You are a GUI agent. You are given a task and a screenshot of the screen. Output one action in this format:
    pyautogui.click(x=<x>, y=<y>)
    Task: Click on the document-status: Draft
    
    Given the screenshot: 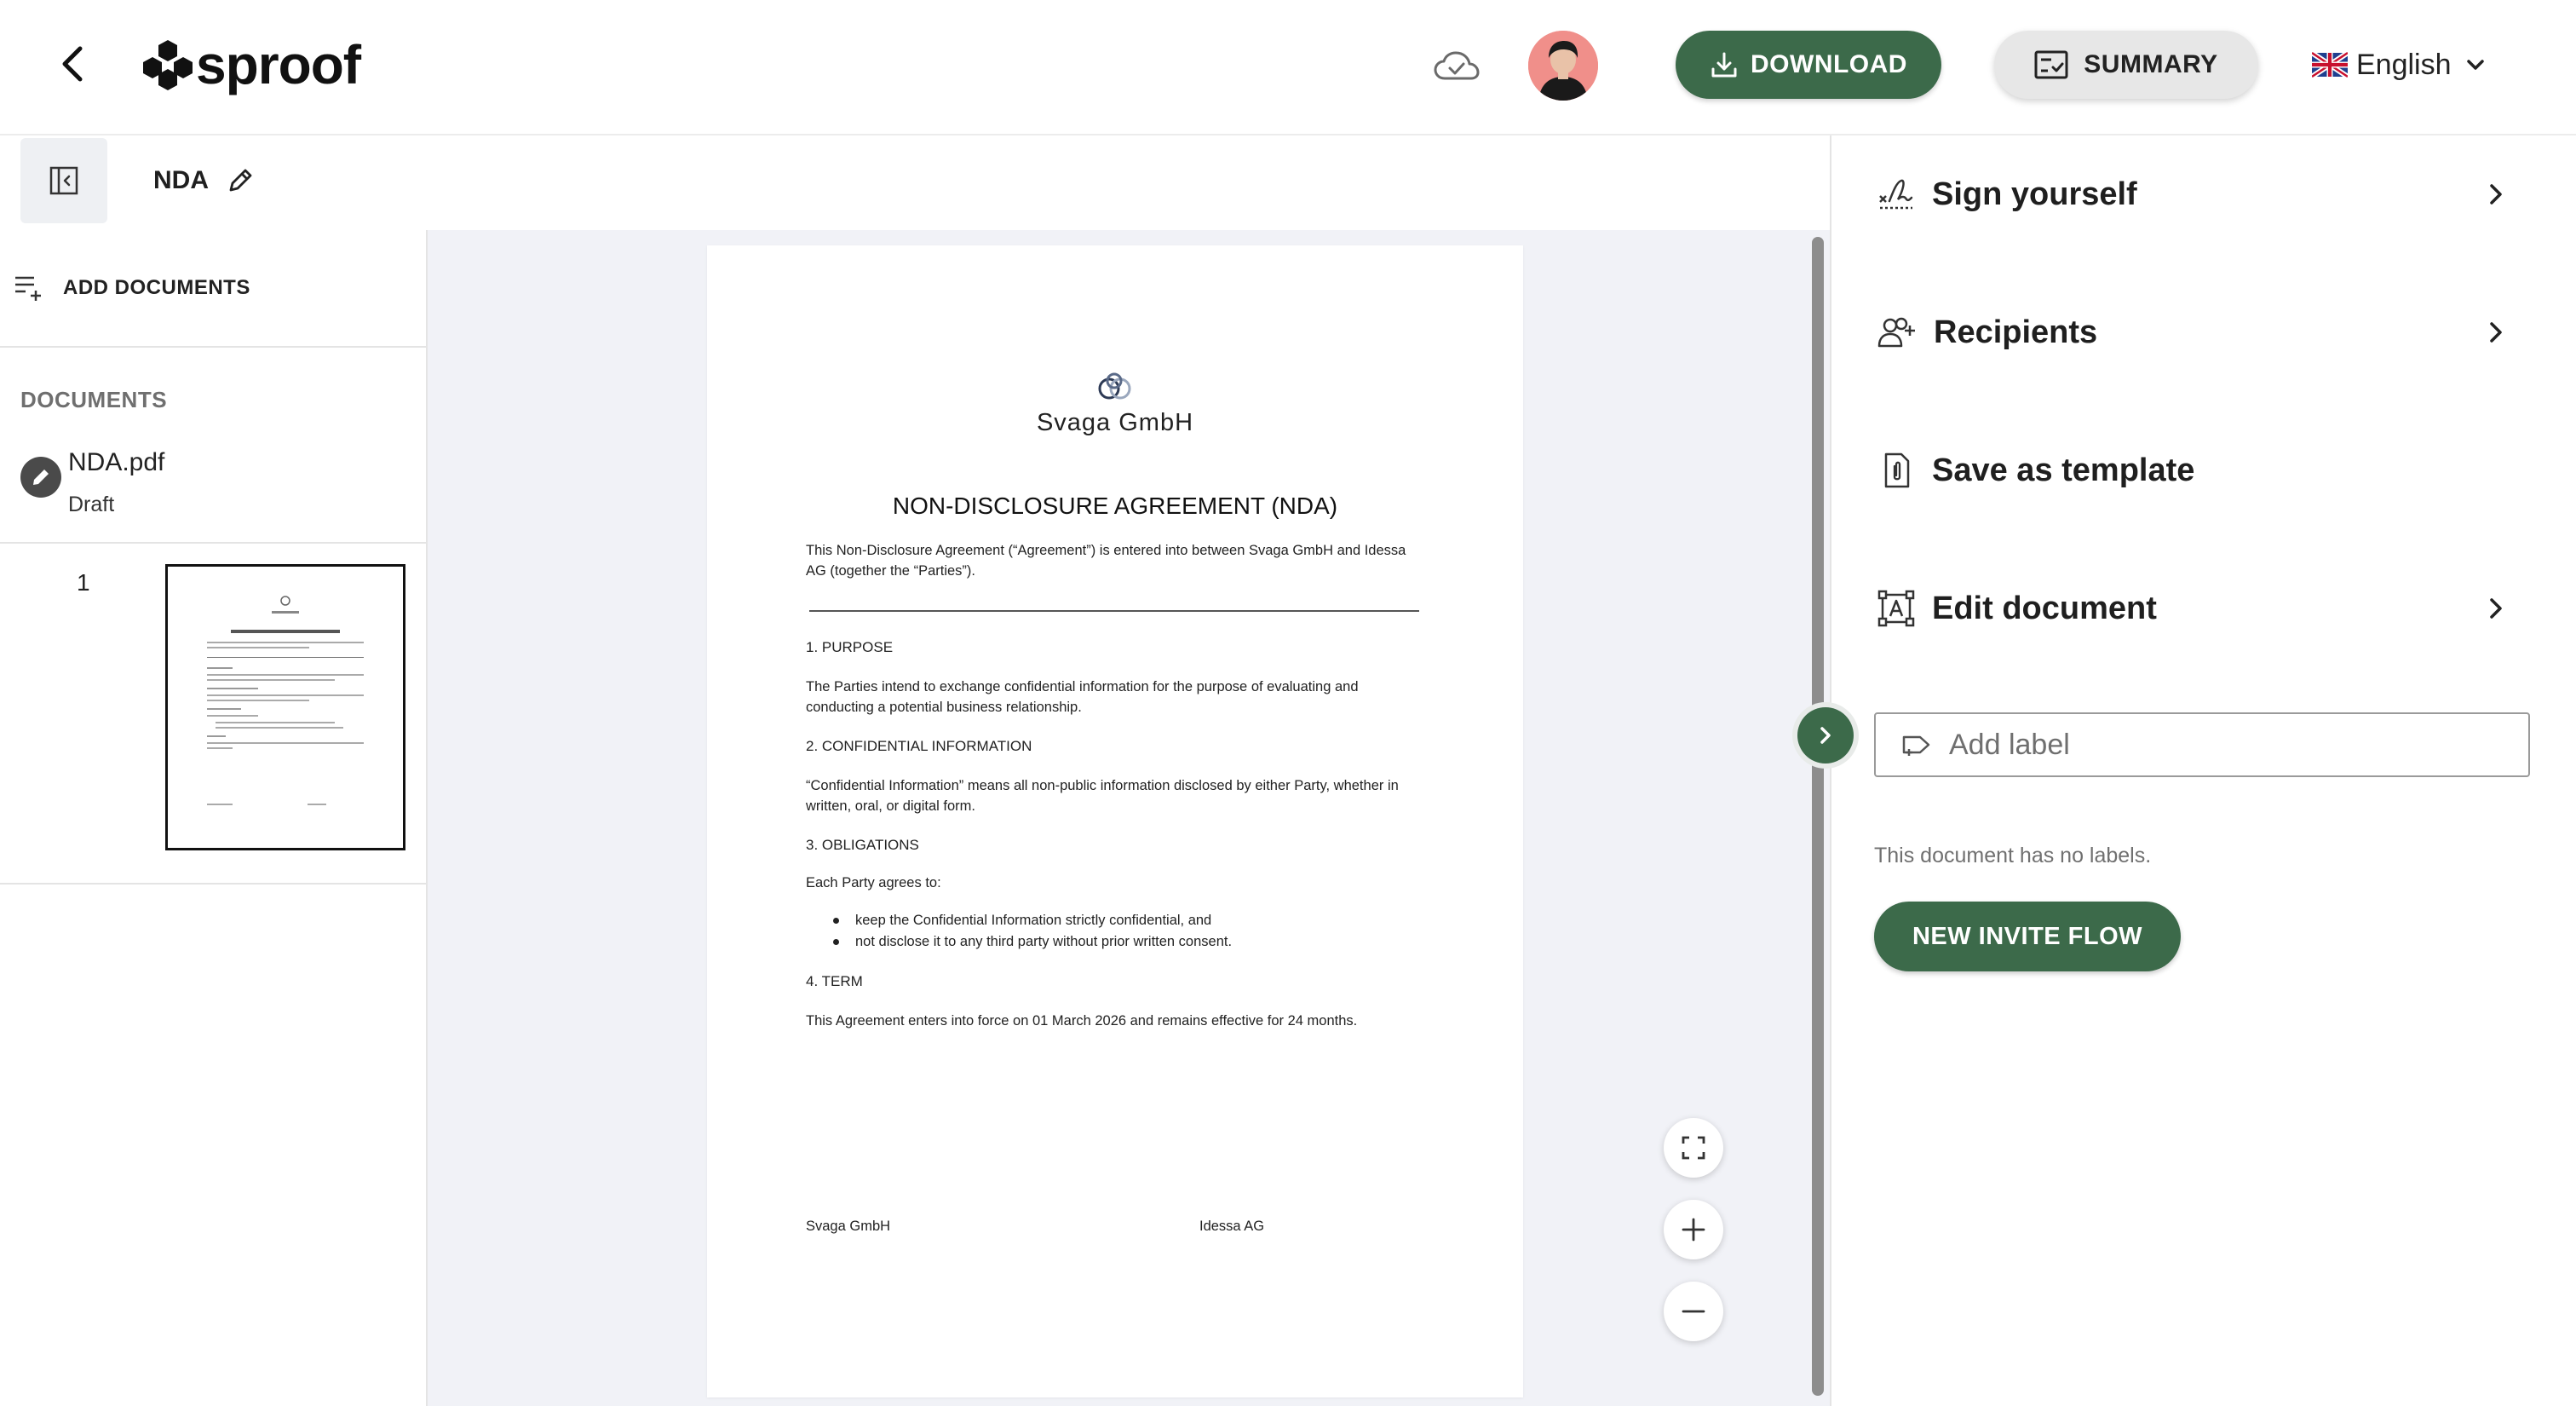 What is the action you would take?
    pyautogui.click(x=91, y=504)
    